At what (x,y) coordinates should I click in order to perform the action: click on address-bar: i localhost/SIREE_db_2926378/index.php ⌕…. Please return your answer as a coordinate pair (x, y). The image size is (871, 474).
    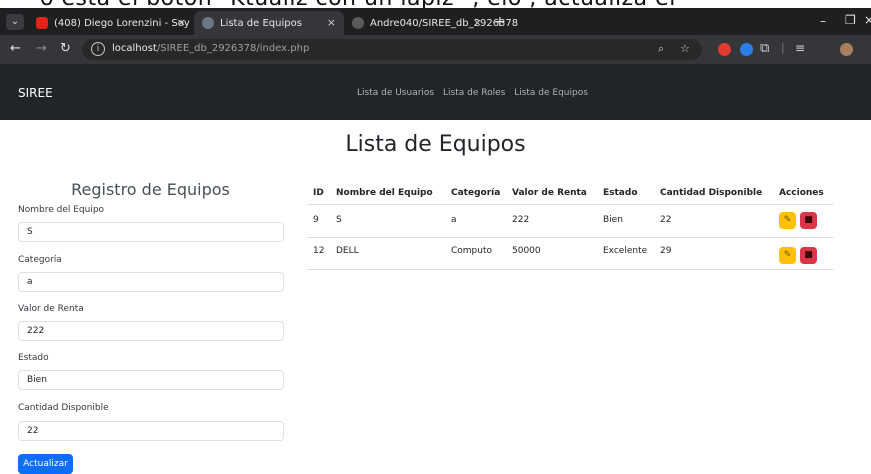
    Looking at the image, I should click on (392, 49).